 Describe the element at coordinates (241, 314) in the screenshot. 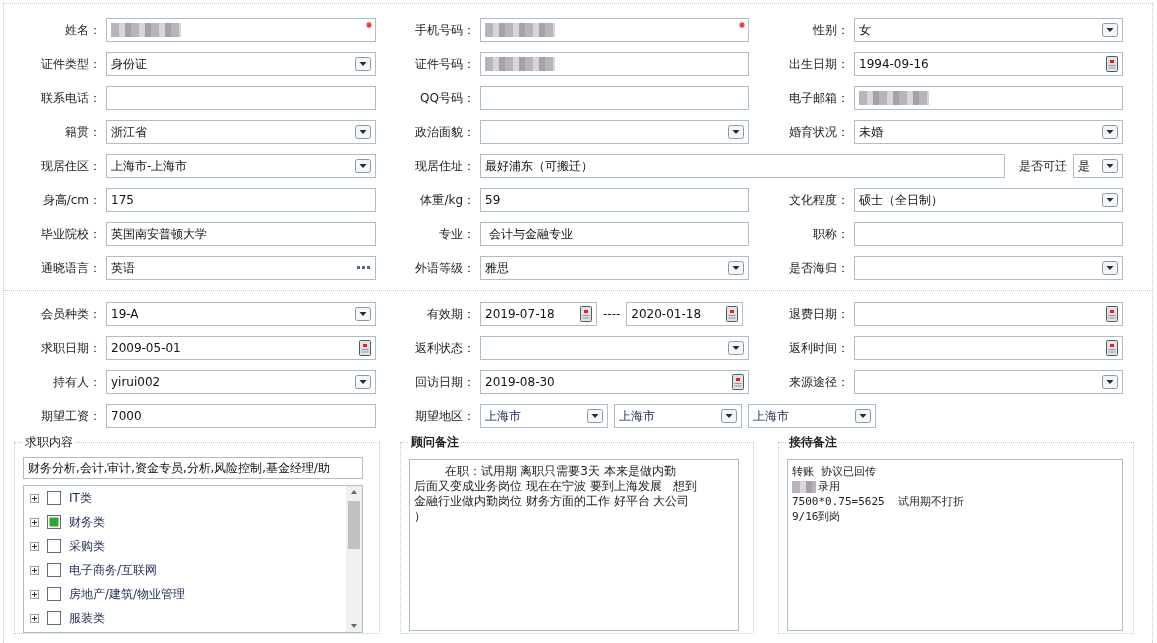

I see `input-field: 19-A` at that location.